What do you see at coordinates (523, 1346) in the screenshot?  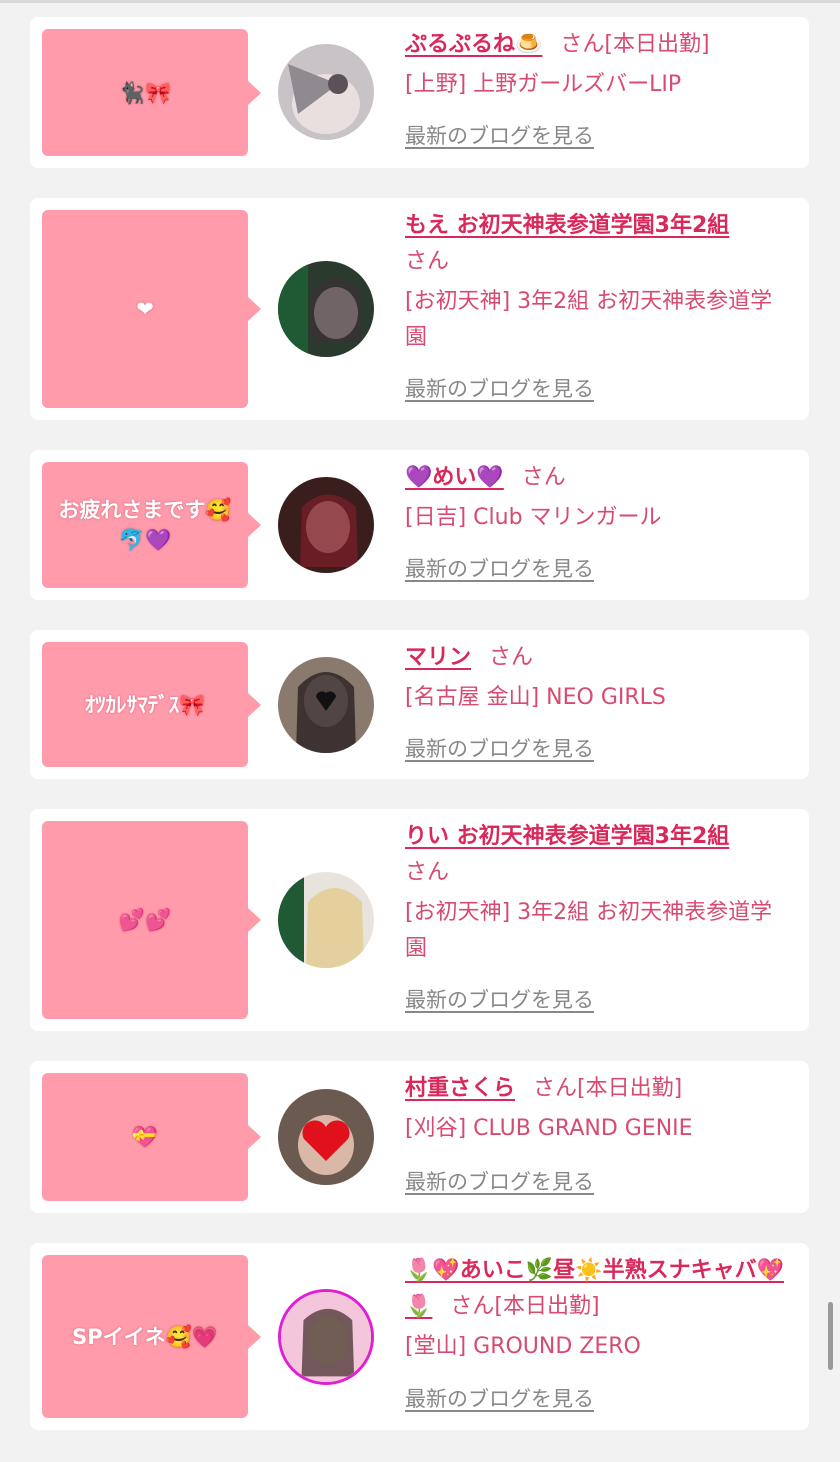 I see `shop-name: [堂山] GROUND ZERO` at bounding box center [523, 1346].